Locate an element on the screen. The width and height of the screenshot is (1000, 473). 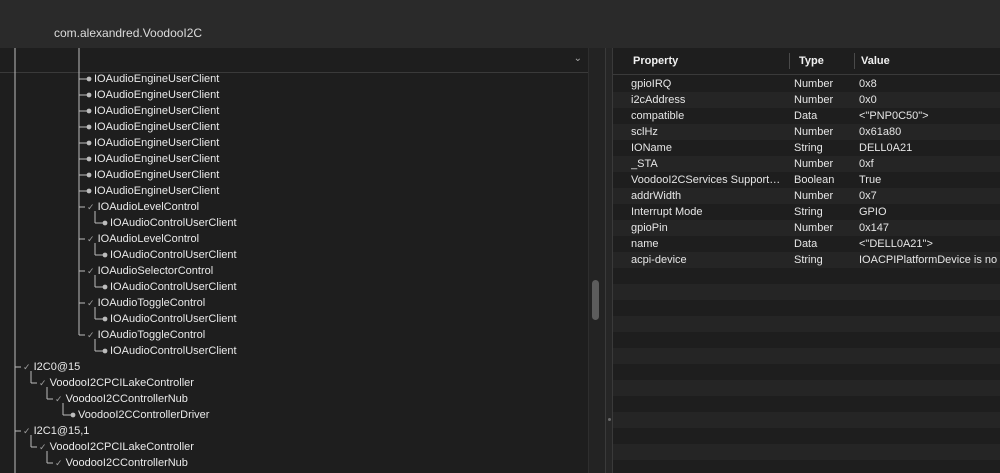
property-row: IOName String DELL0A21 is located at coordinates (806, 148).